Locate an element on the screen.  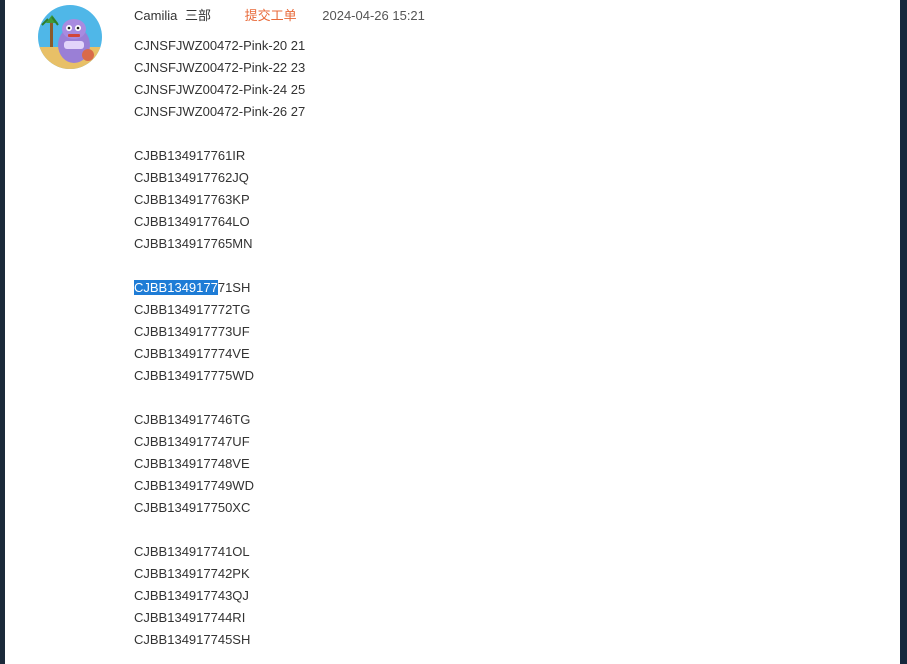
message-line: CJBB134917775WD is located at coordinates (194, 375).